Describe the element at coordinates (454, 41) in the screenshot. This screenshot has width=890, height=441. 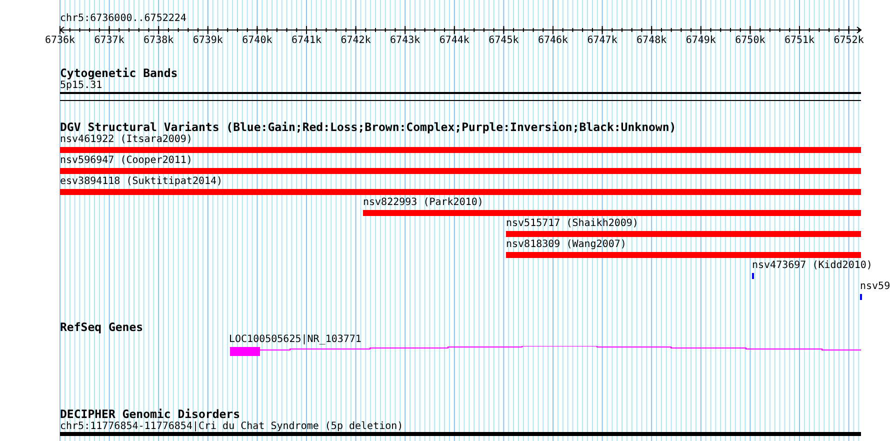
I see `tick-label: 6744k` at that location.